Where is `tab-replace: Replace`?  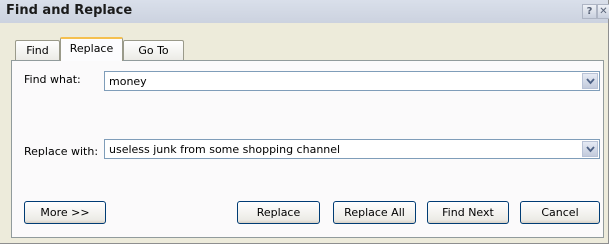
tab-replace: Replace is located at coordinates (91, 49).